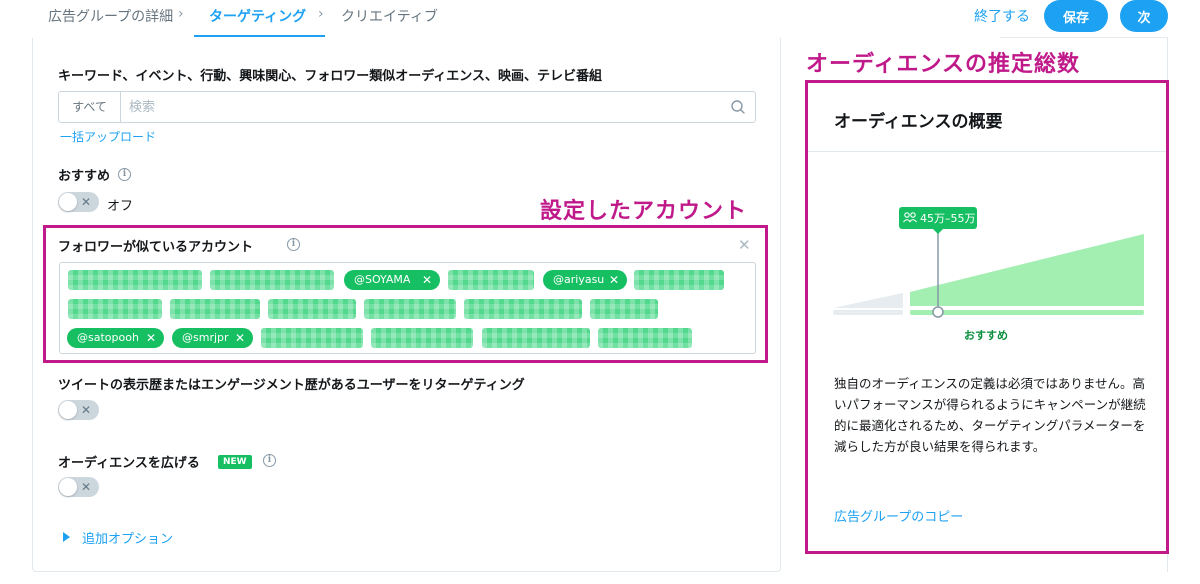 The height and width of the screenshot is (584, 1200). I want to click on recommended-toggle: ✕, so click(78, 202).